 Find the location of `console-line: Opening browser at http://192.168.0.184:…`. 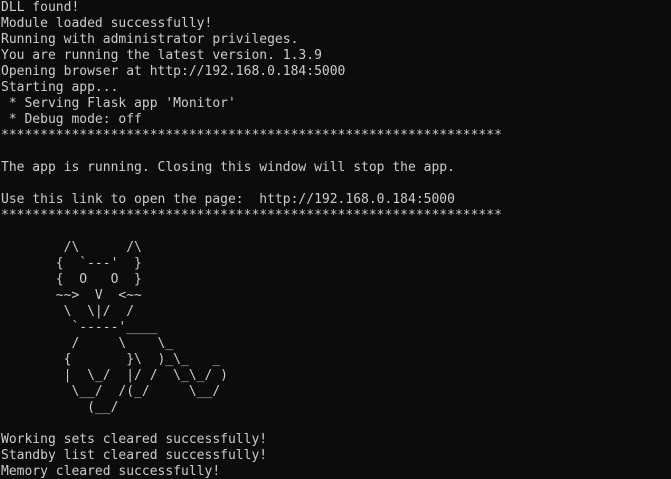

console-line: Opening browser at http://192.168.0.184:… is located at coordinates (173, 71).